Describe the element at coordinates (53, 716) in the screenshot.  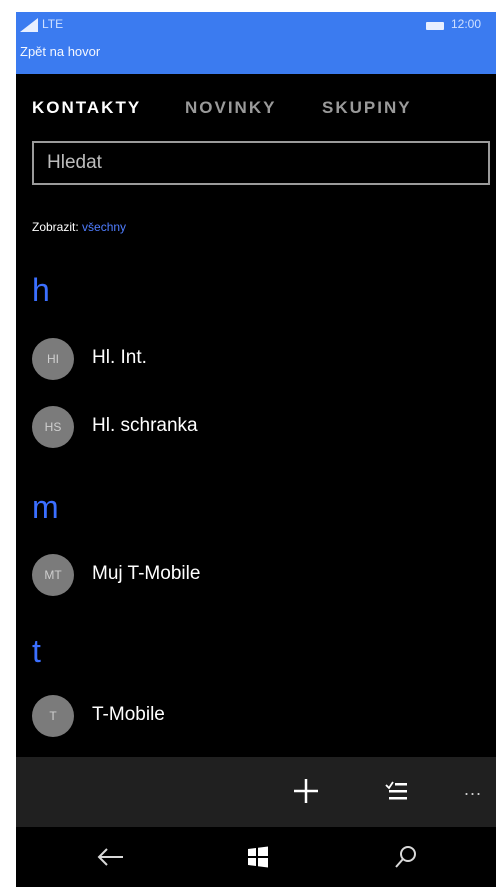
I see `avatar: T` at that location.